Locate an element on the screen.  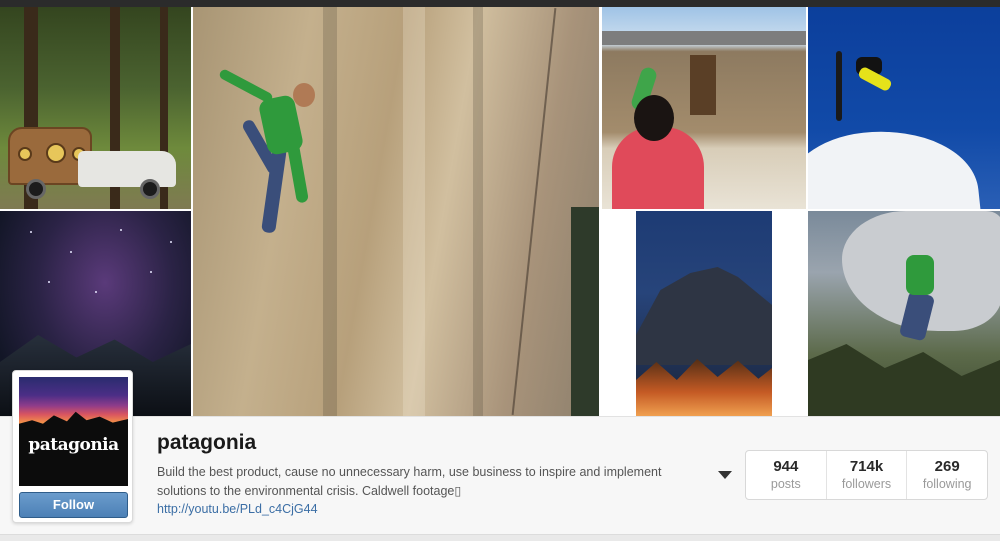
stat-count: 269 is located at coordinates (947, 466).